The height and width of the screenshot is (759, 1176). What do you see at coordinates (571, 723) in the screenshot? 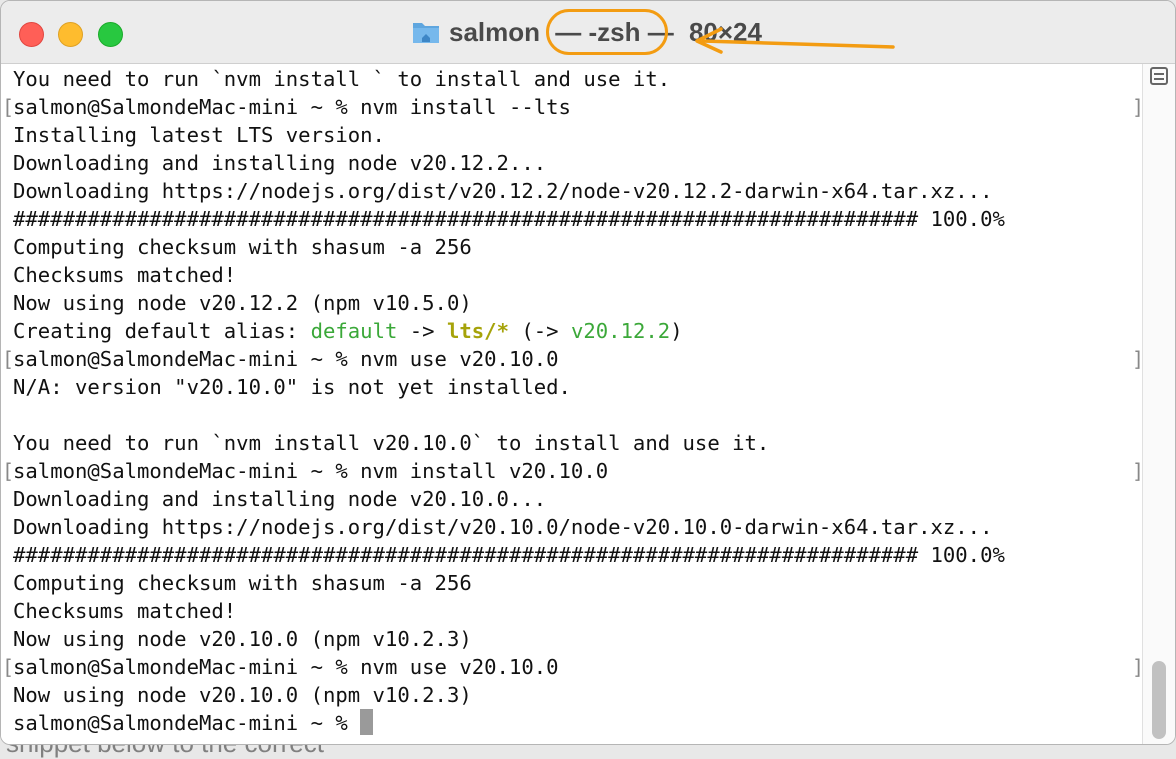
I see `prompt-line: salmon@SalmondeMac-mini ~ %` at bounding box center [571, 723].